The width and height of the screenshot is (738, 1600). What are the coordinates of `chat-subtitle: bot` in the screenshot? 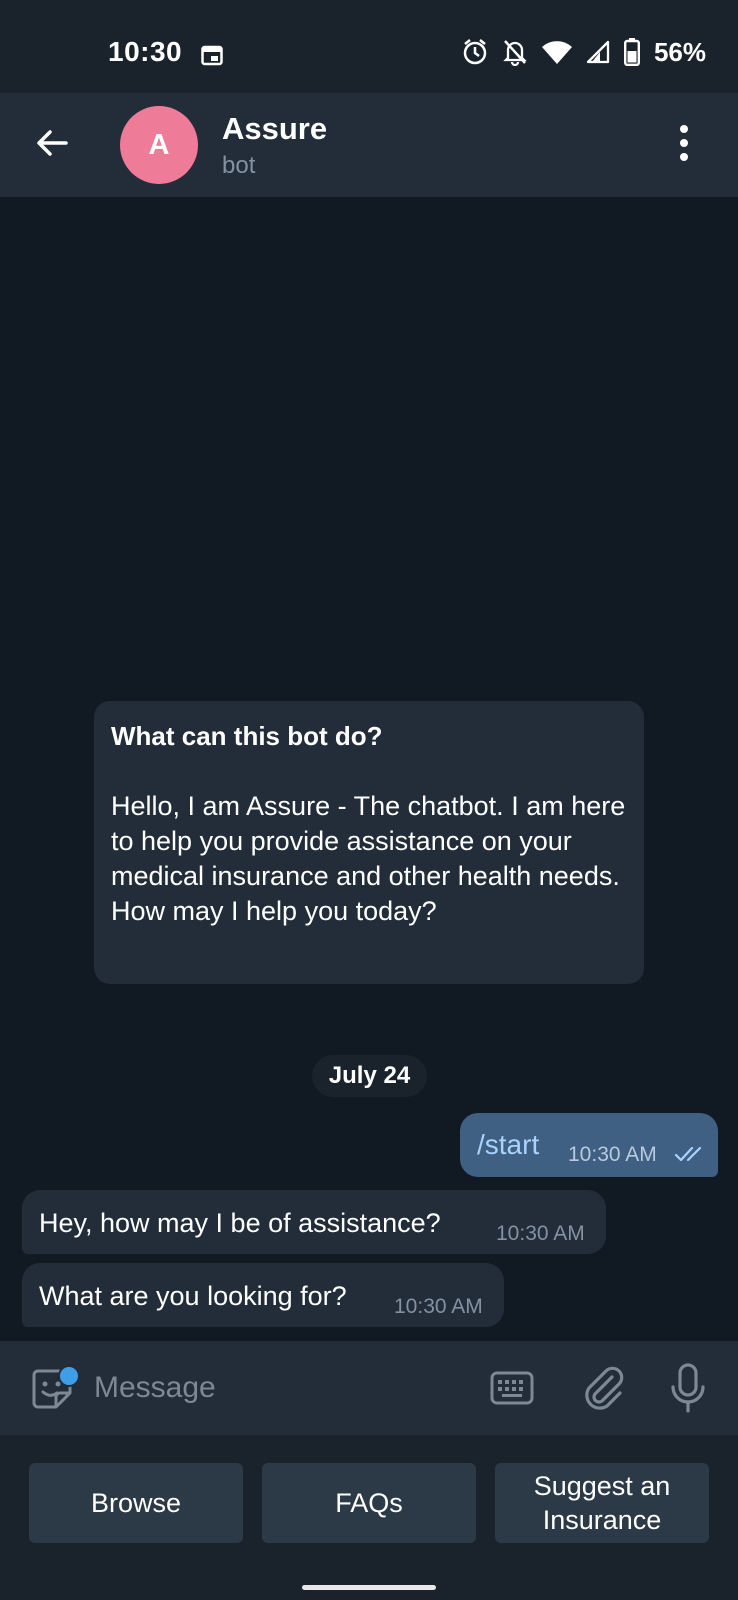 It's located at (239, 165).